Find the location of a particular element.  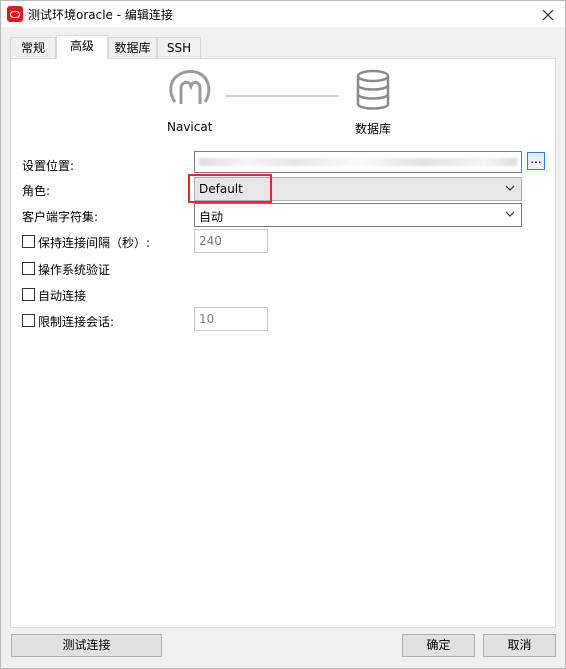

autoconnect-label: 自动连接 is located at coordinates (62, 296).